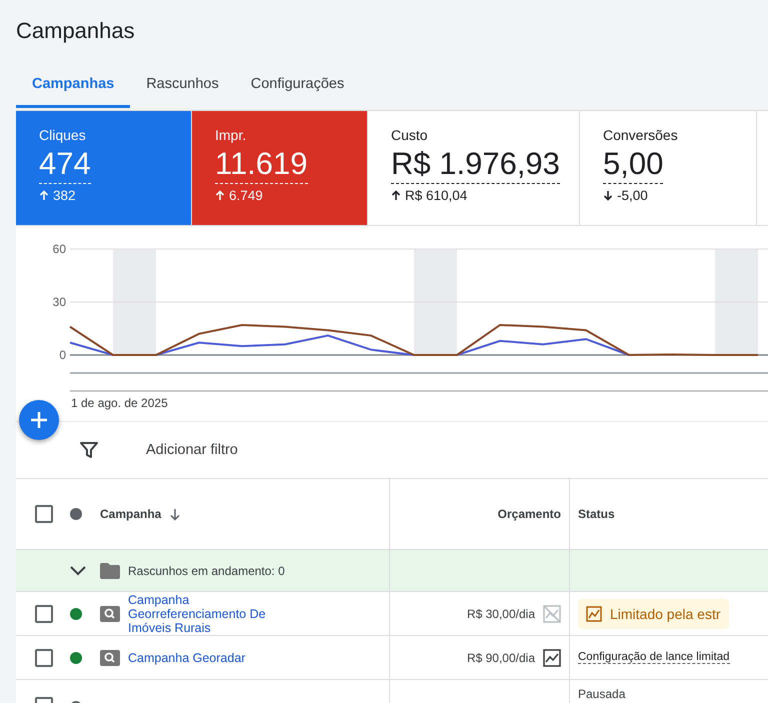 This screenshot has height=703, width=768. I want to click on folder-icon, so click(110, 570).